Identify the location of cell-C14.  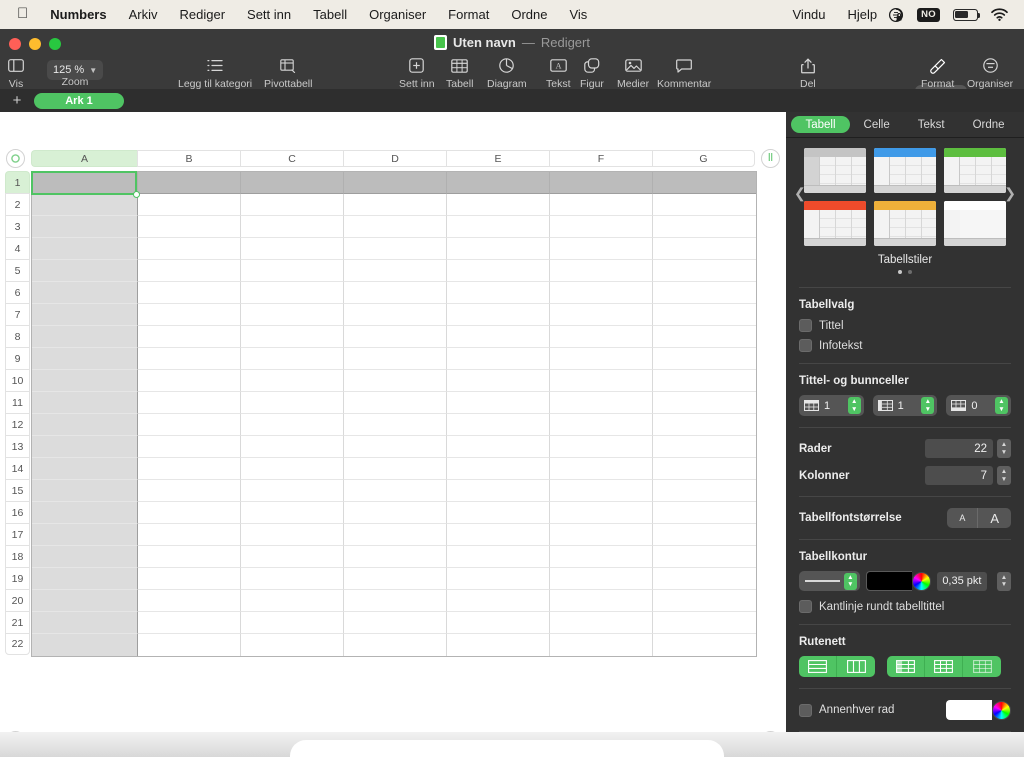
(292, 469).